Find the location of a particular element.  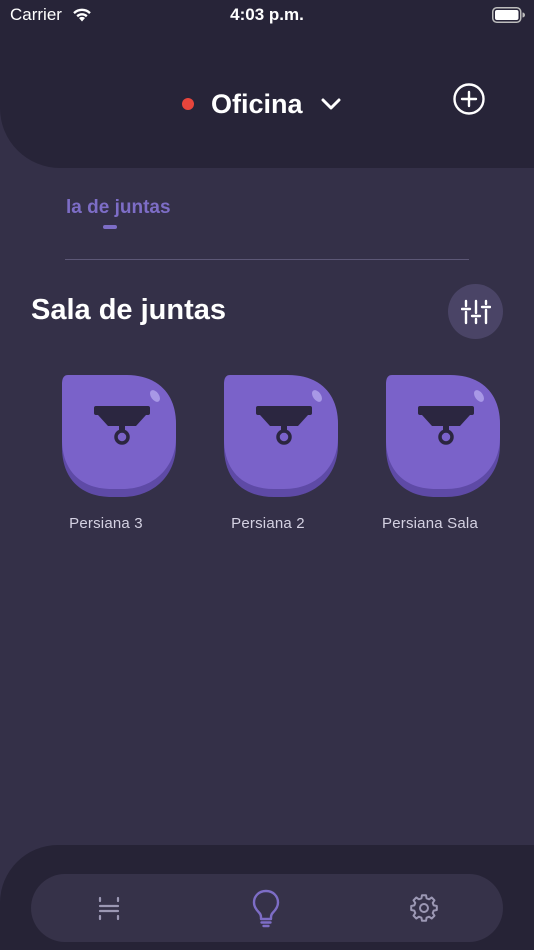

filter-button is located at coordinates (475, 311).